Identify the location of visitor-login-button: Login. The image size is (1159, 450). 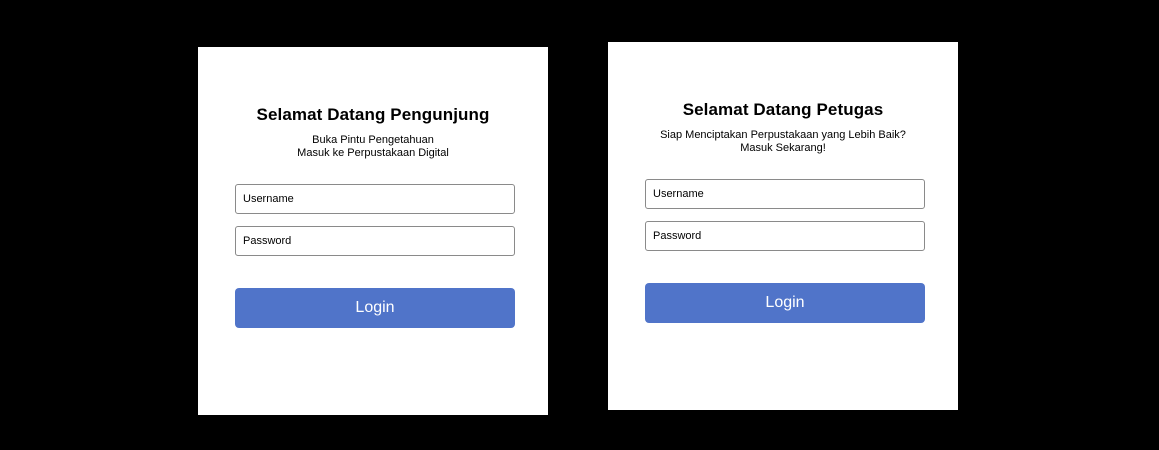
(375, 308).